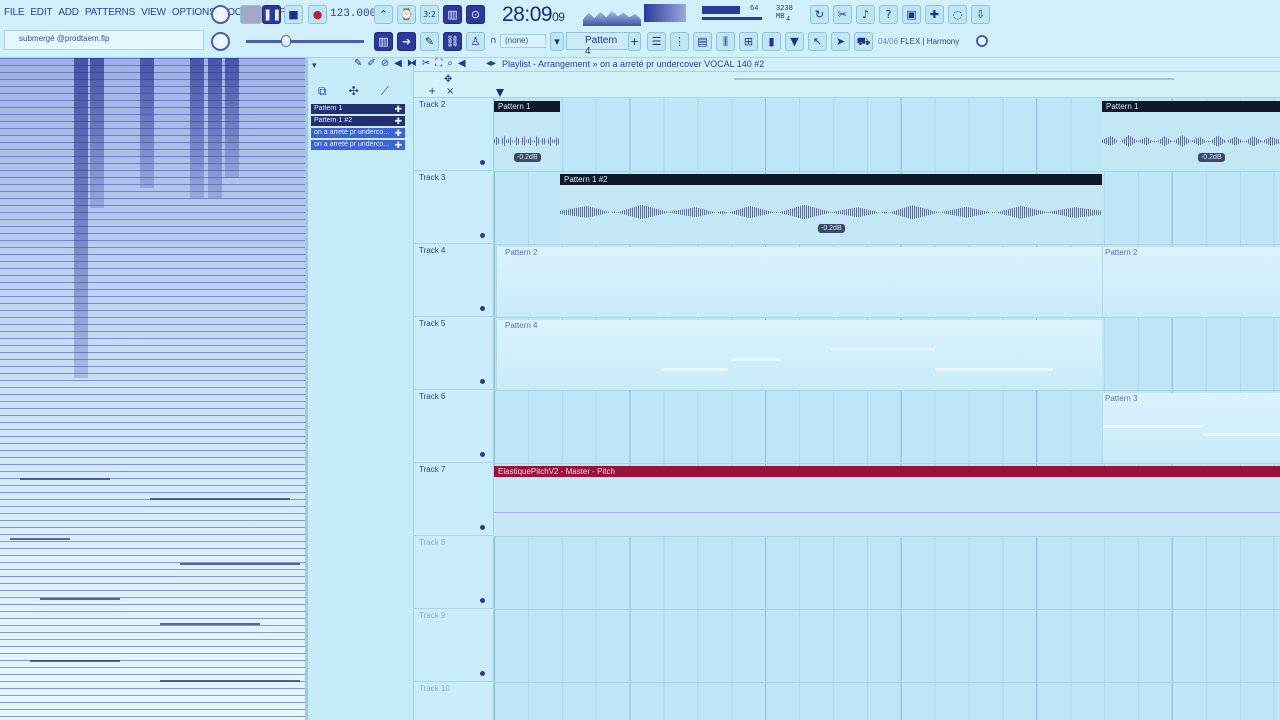 The width and height of the screenshot is (1280, 720). I want to click on download-icon: ⇩, so click(980, 14).